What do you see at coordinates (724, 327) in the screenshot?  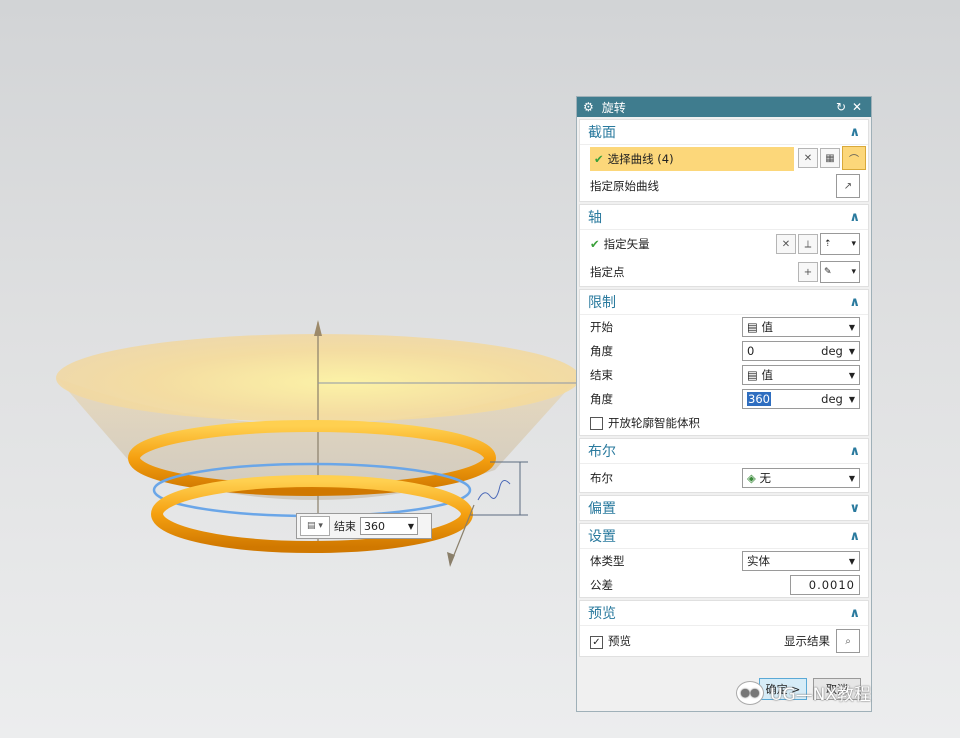 I see `start-row: 开始 ▤ 值 ▼` at bounding box center [724, 327].